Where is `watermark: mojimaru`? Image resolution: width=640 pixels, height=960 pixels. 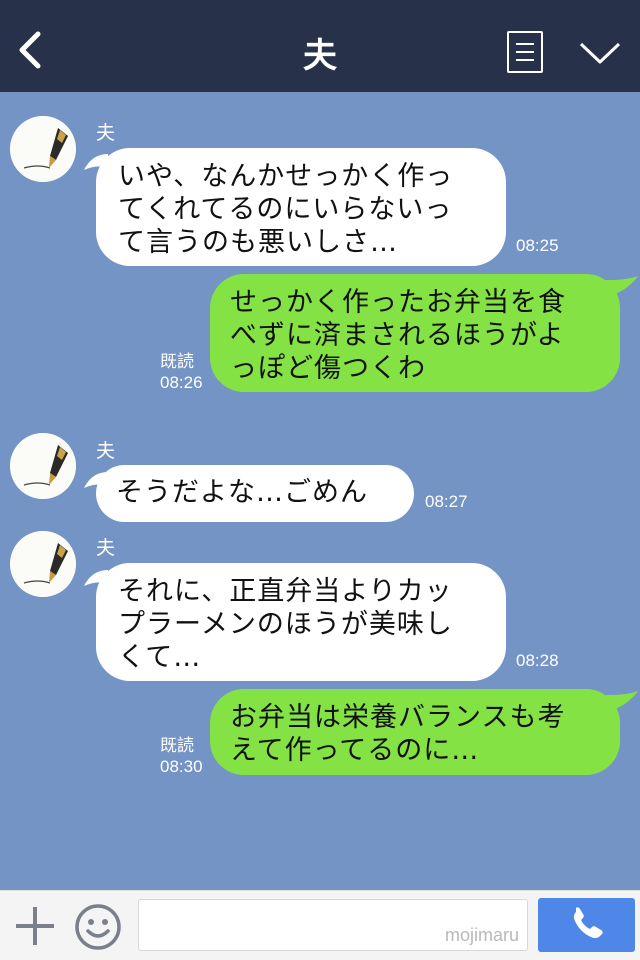 watermark: mojimaru is located at coordinates (481, 935).